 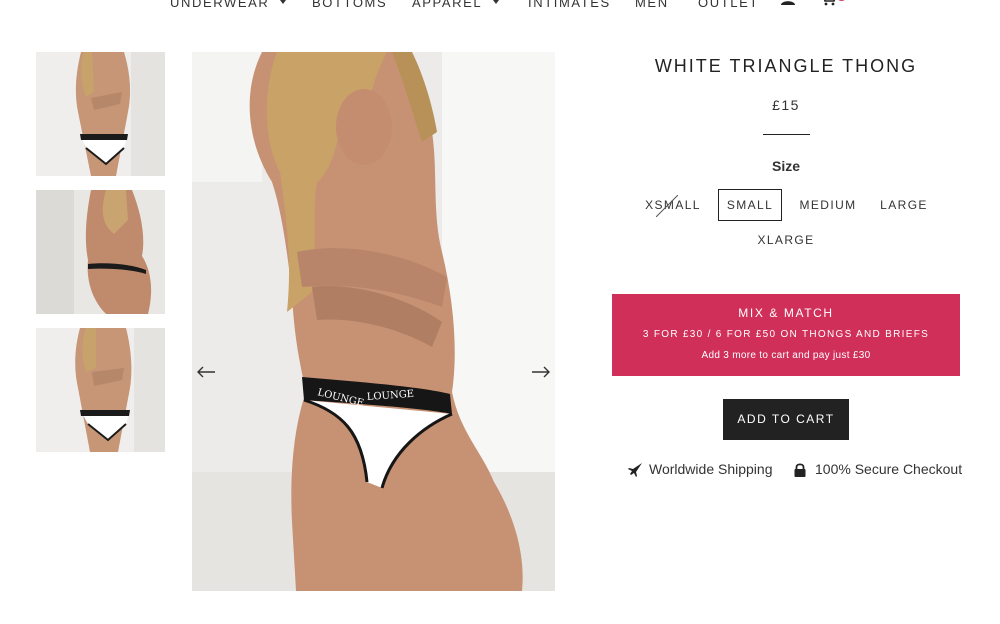 I want to click on account-icon, so click(x=788, y=3).